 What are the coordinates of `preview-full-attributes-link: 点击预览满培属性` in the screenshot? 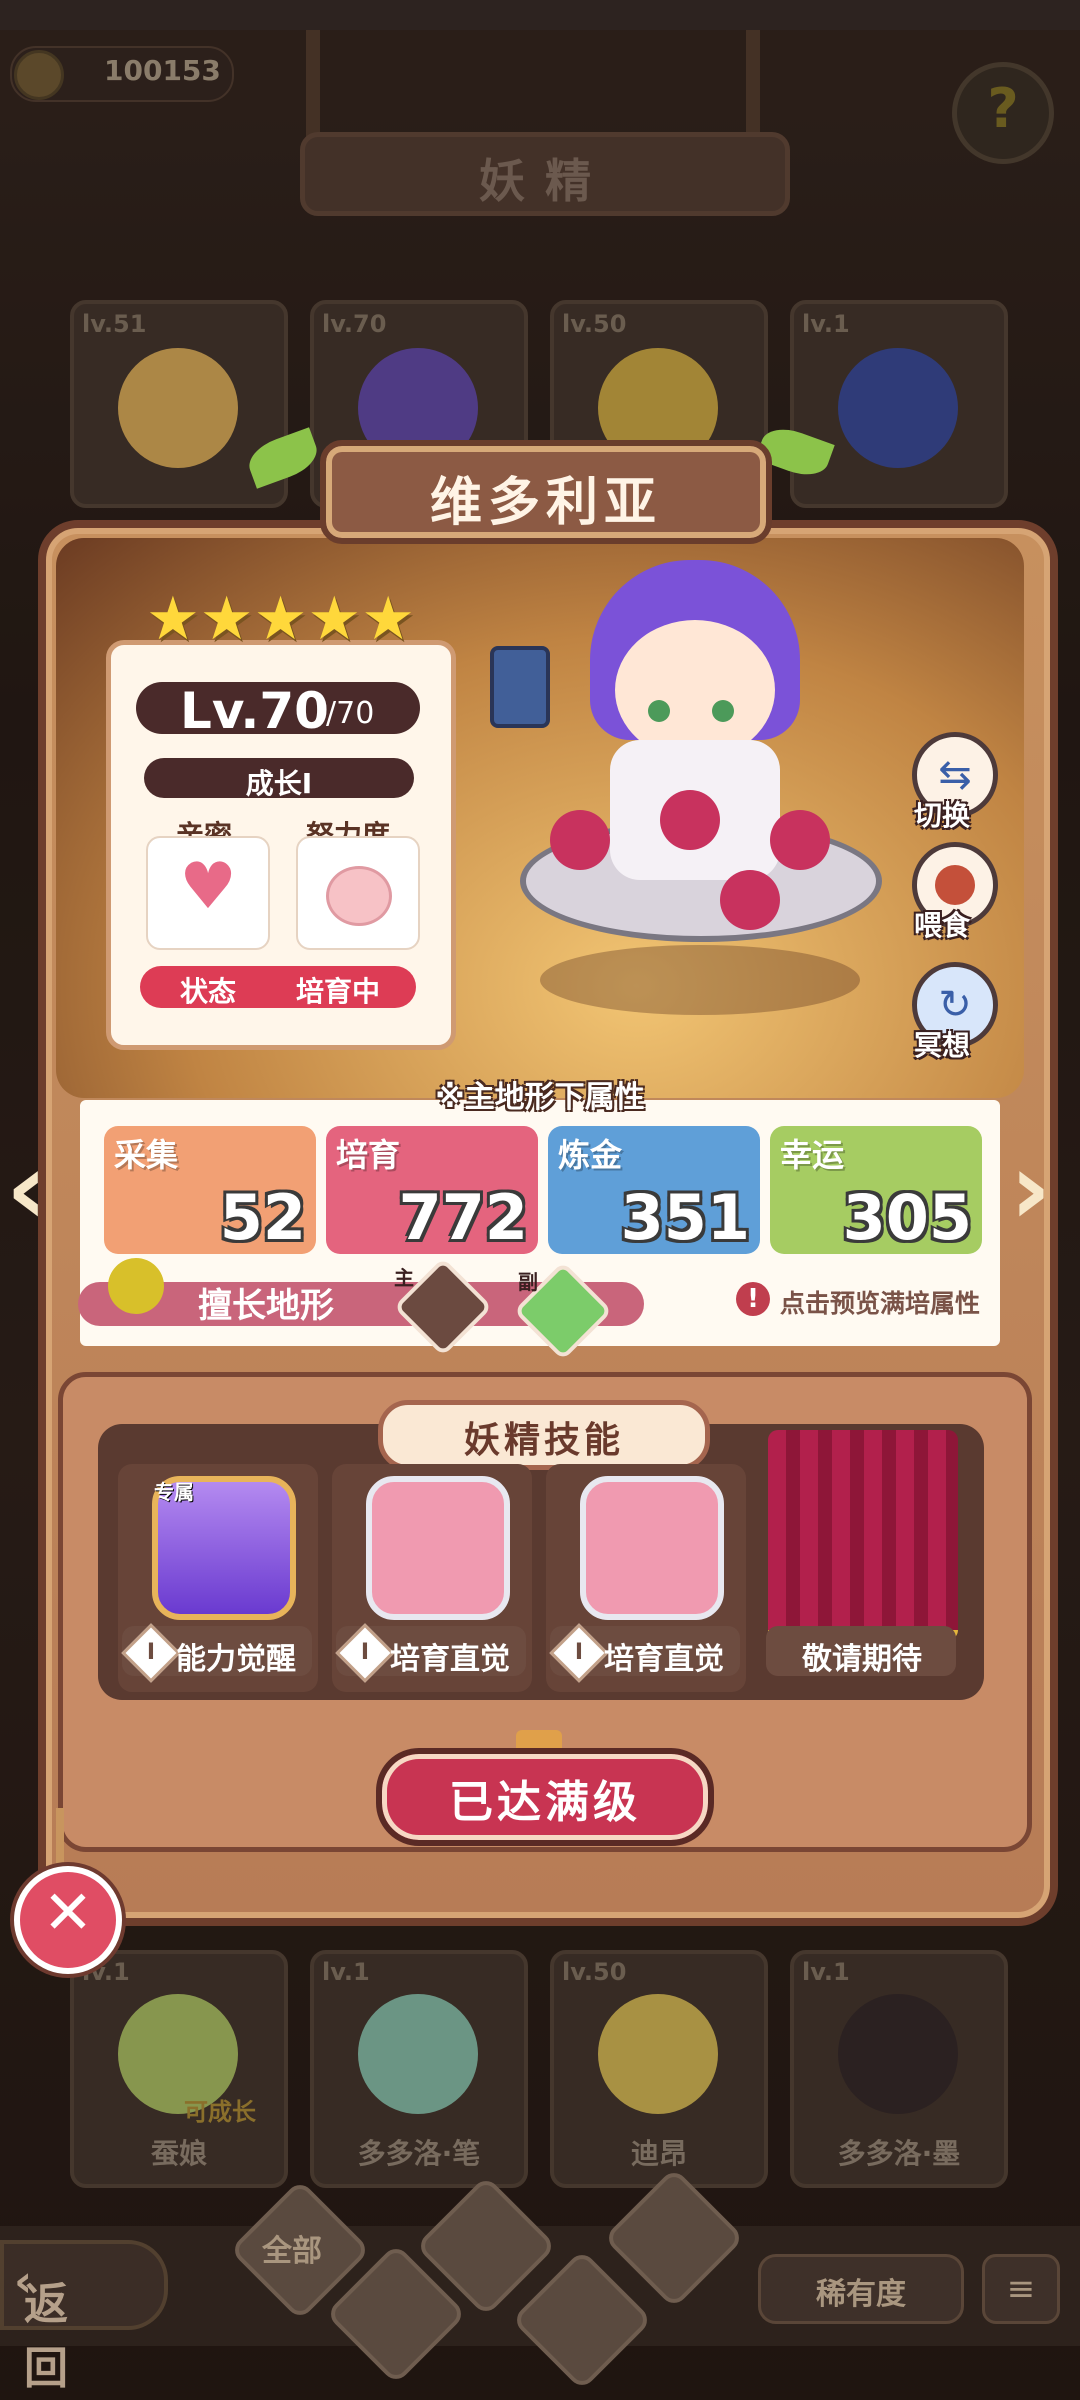 It's located at (880, 1302).